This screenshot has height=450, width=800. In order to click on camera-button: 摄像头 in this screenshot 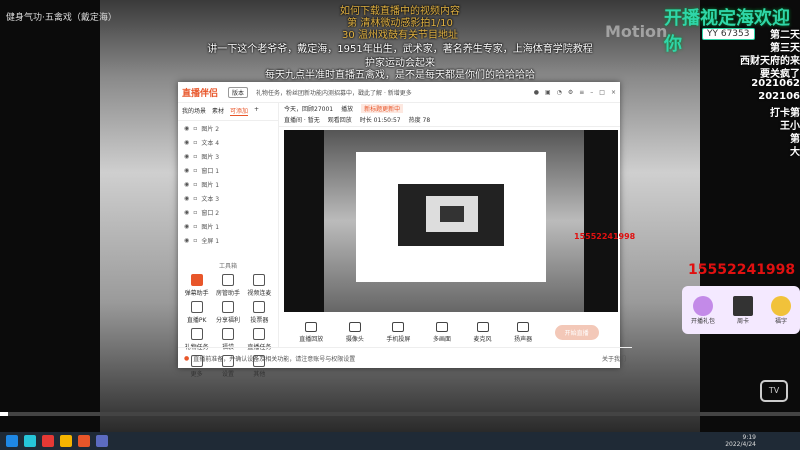, I will do `click(354, 332)`.